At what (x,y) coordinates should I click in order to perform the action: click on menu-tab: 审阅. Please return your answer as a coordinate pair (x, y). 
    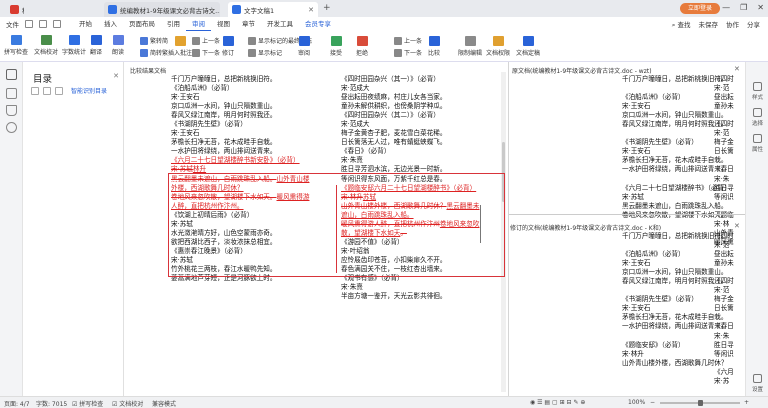
    Looking at the image, I should click on (198, 24).